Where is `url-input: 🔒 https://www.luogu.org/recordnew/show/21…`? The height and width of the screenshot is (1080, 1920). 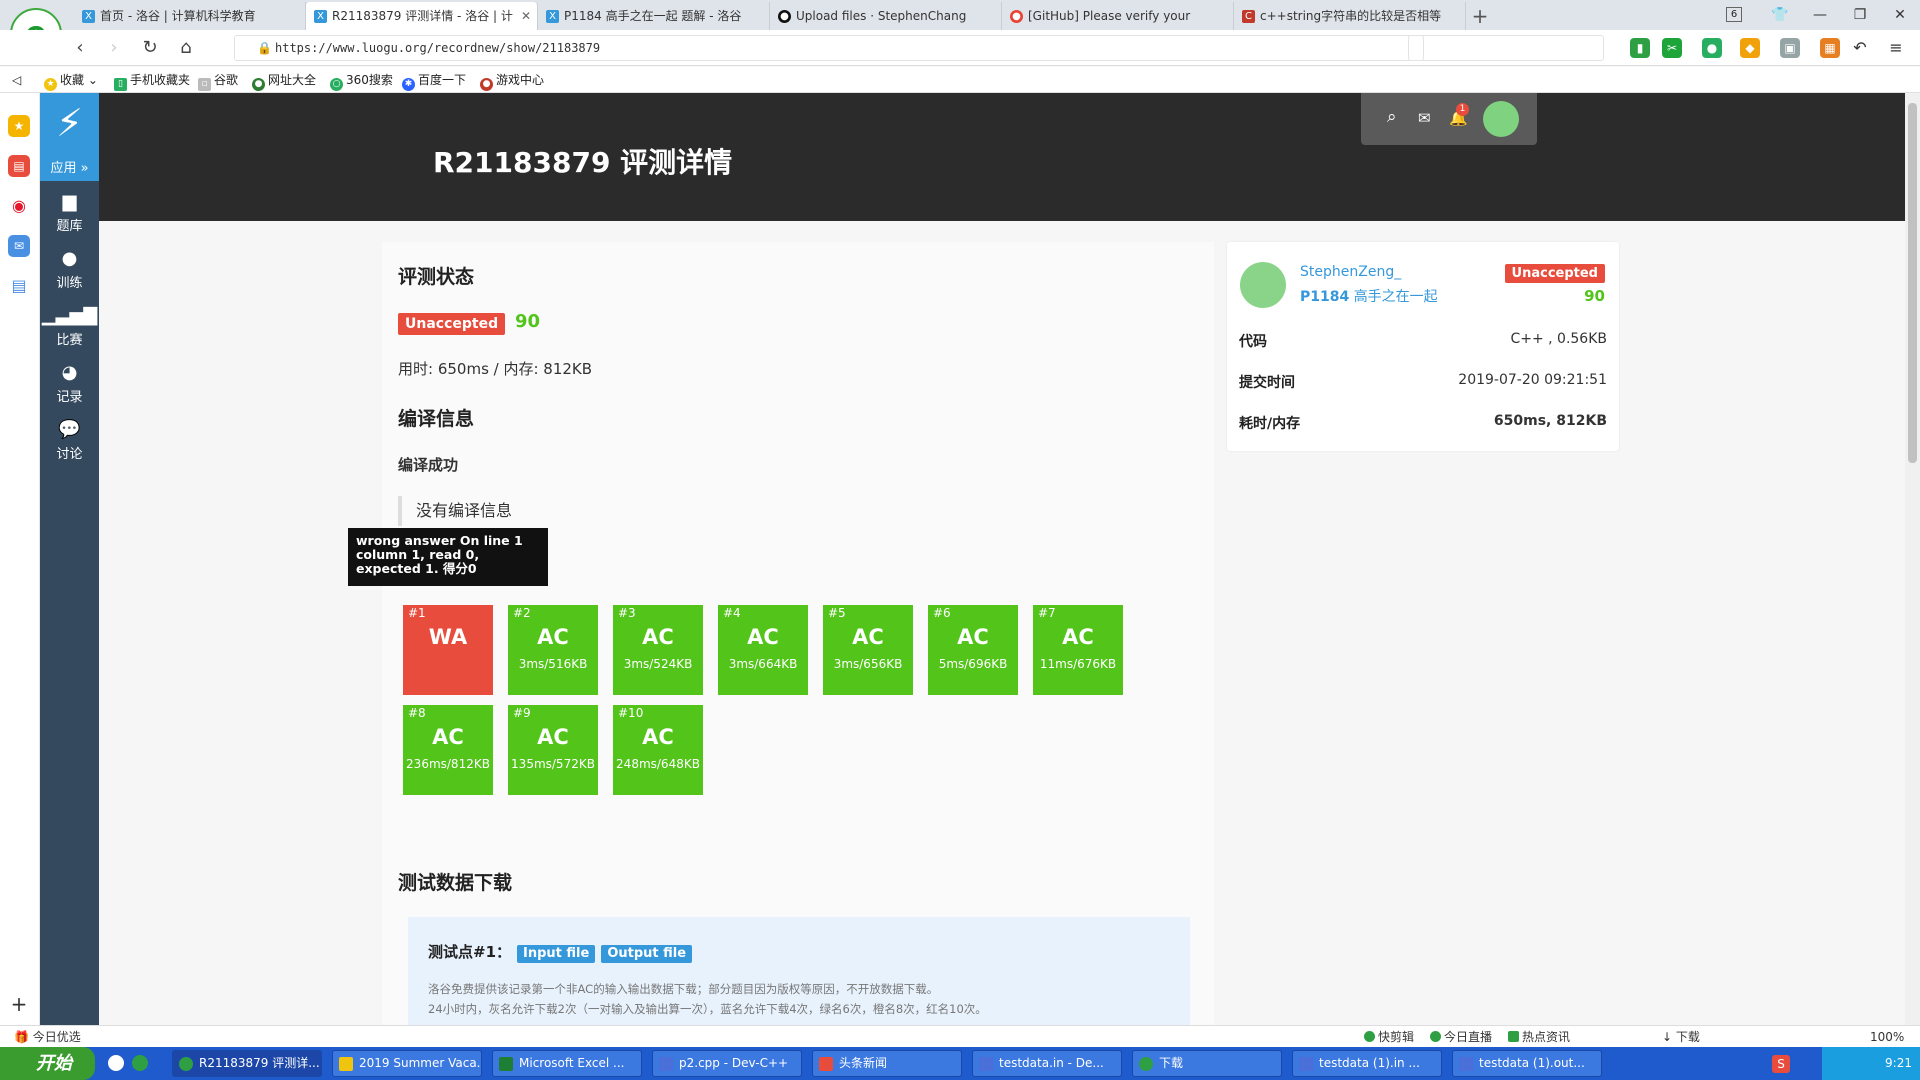
url-input: 🔒 https://www.luogu.org/recordnew/show/21… is located at coordinates (829, 48).